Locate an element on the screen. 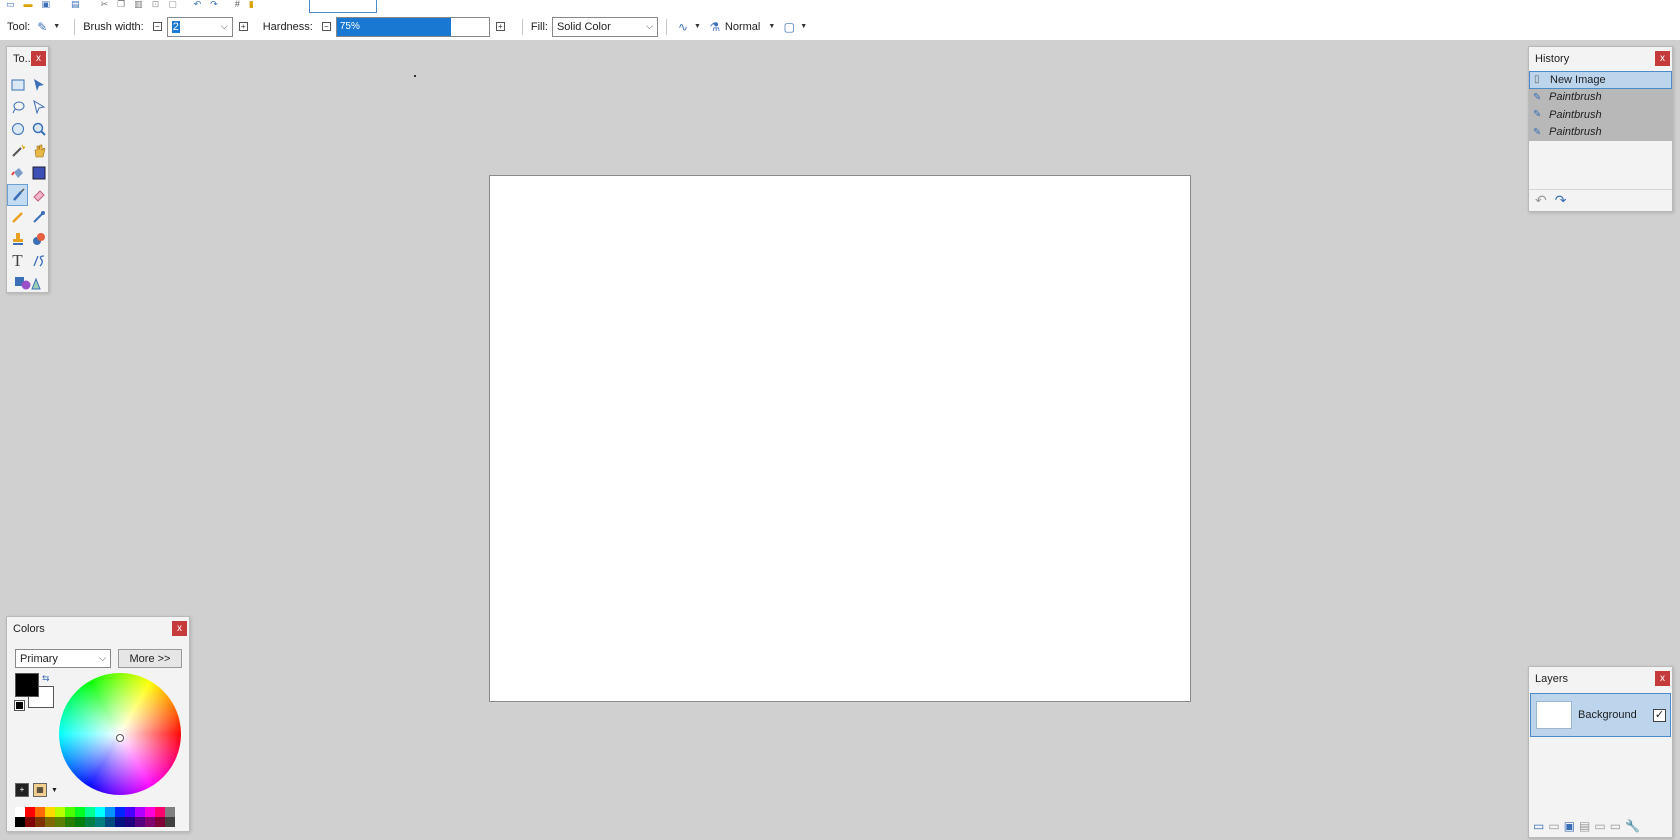 The image size is (1680, 840). palette-menu-caret-icon: ▼ is located at coordinates (54, 790).